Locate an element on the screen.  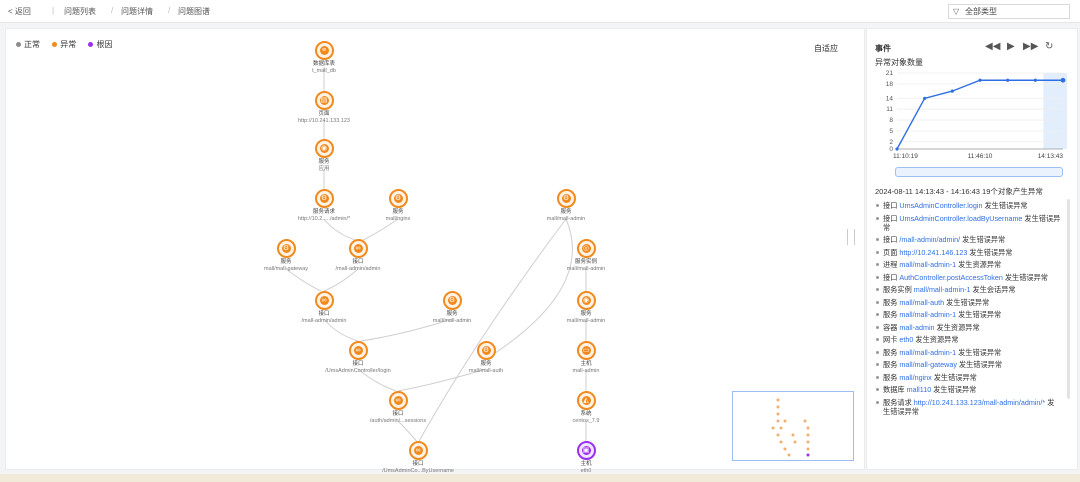
back-link: < 返回 is located at coordinates (19, 11).